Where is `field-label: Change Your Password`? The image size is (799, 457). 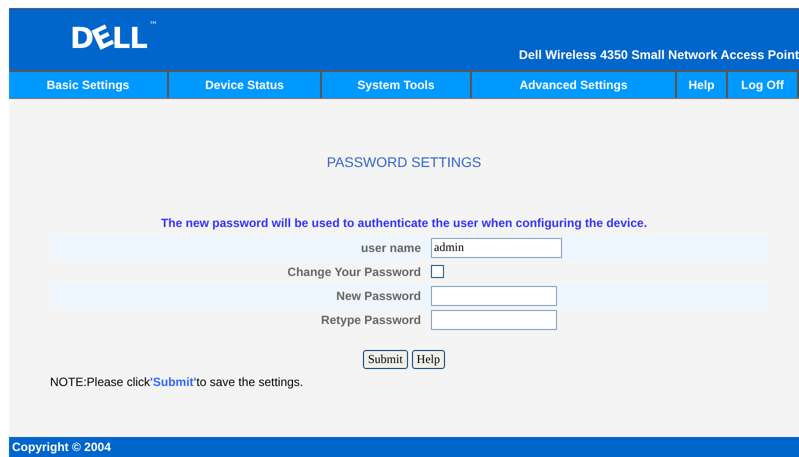
field-label: Change Your Password is located at coordinates (354, 271).